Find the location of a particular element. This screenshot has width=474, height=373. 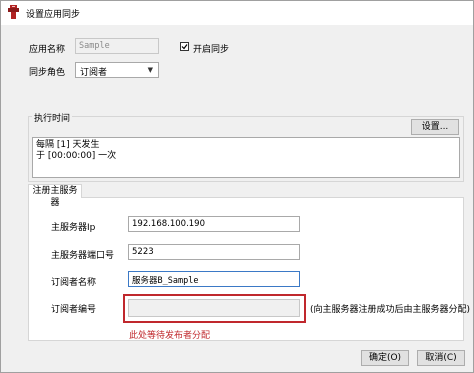

annotation-hint: 此处等待发布者分配 is located at coordinates (170, 336).